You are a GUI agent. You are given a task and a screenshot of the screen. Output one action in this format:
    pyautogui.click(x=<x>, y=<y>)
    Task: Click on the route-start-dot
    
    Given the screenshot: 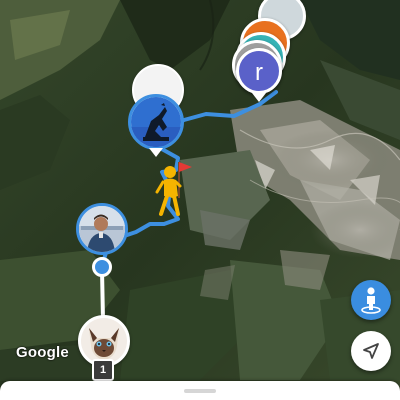 What is the action you would take?
    pyautogui.click(x=102, y=267)
    